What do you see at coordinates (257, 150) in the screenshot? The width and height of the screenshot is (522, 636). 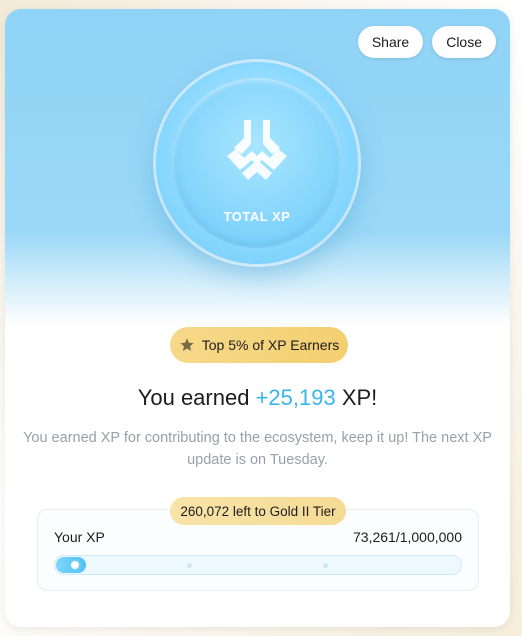 I see `xp-logo-icon` at bounding box center [257, 150].